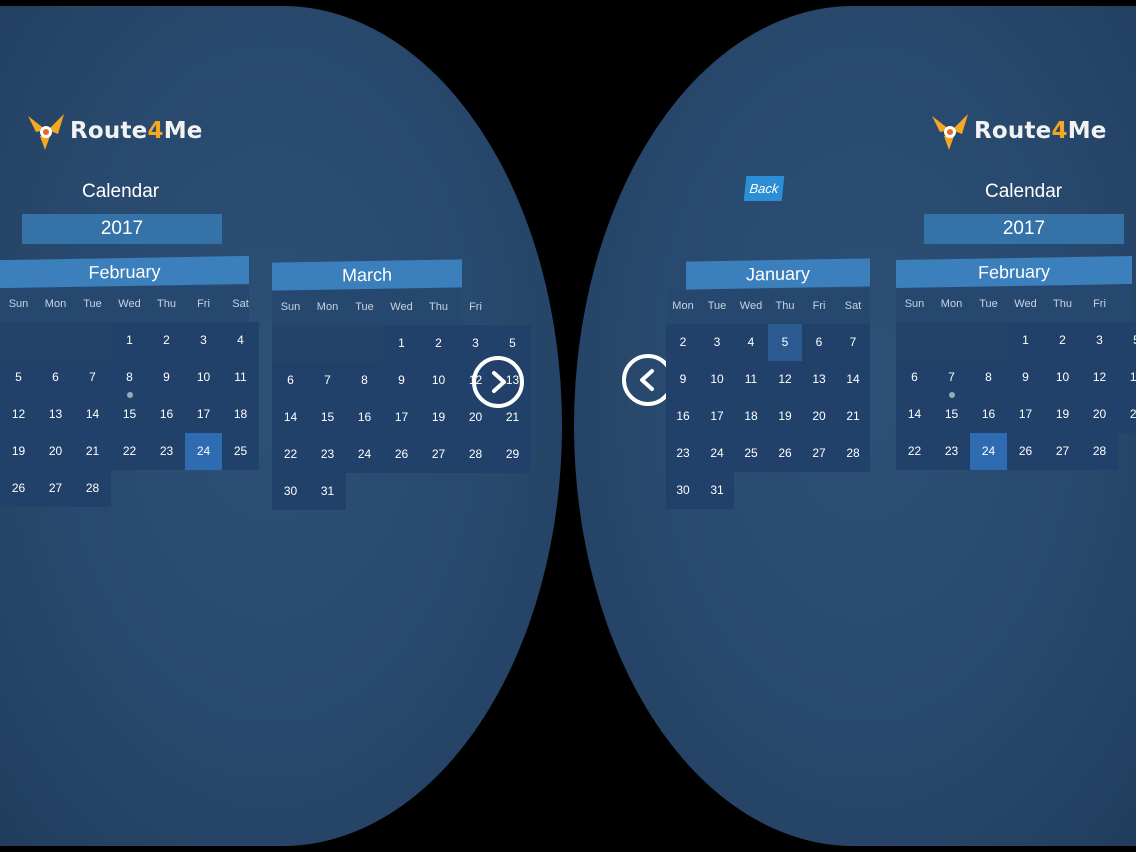  What do you see at coordinates (778, 274) in the screenshot?
I see `month-header-january: January` at bounding box center [778, 274].